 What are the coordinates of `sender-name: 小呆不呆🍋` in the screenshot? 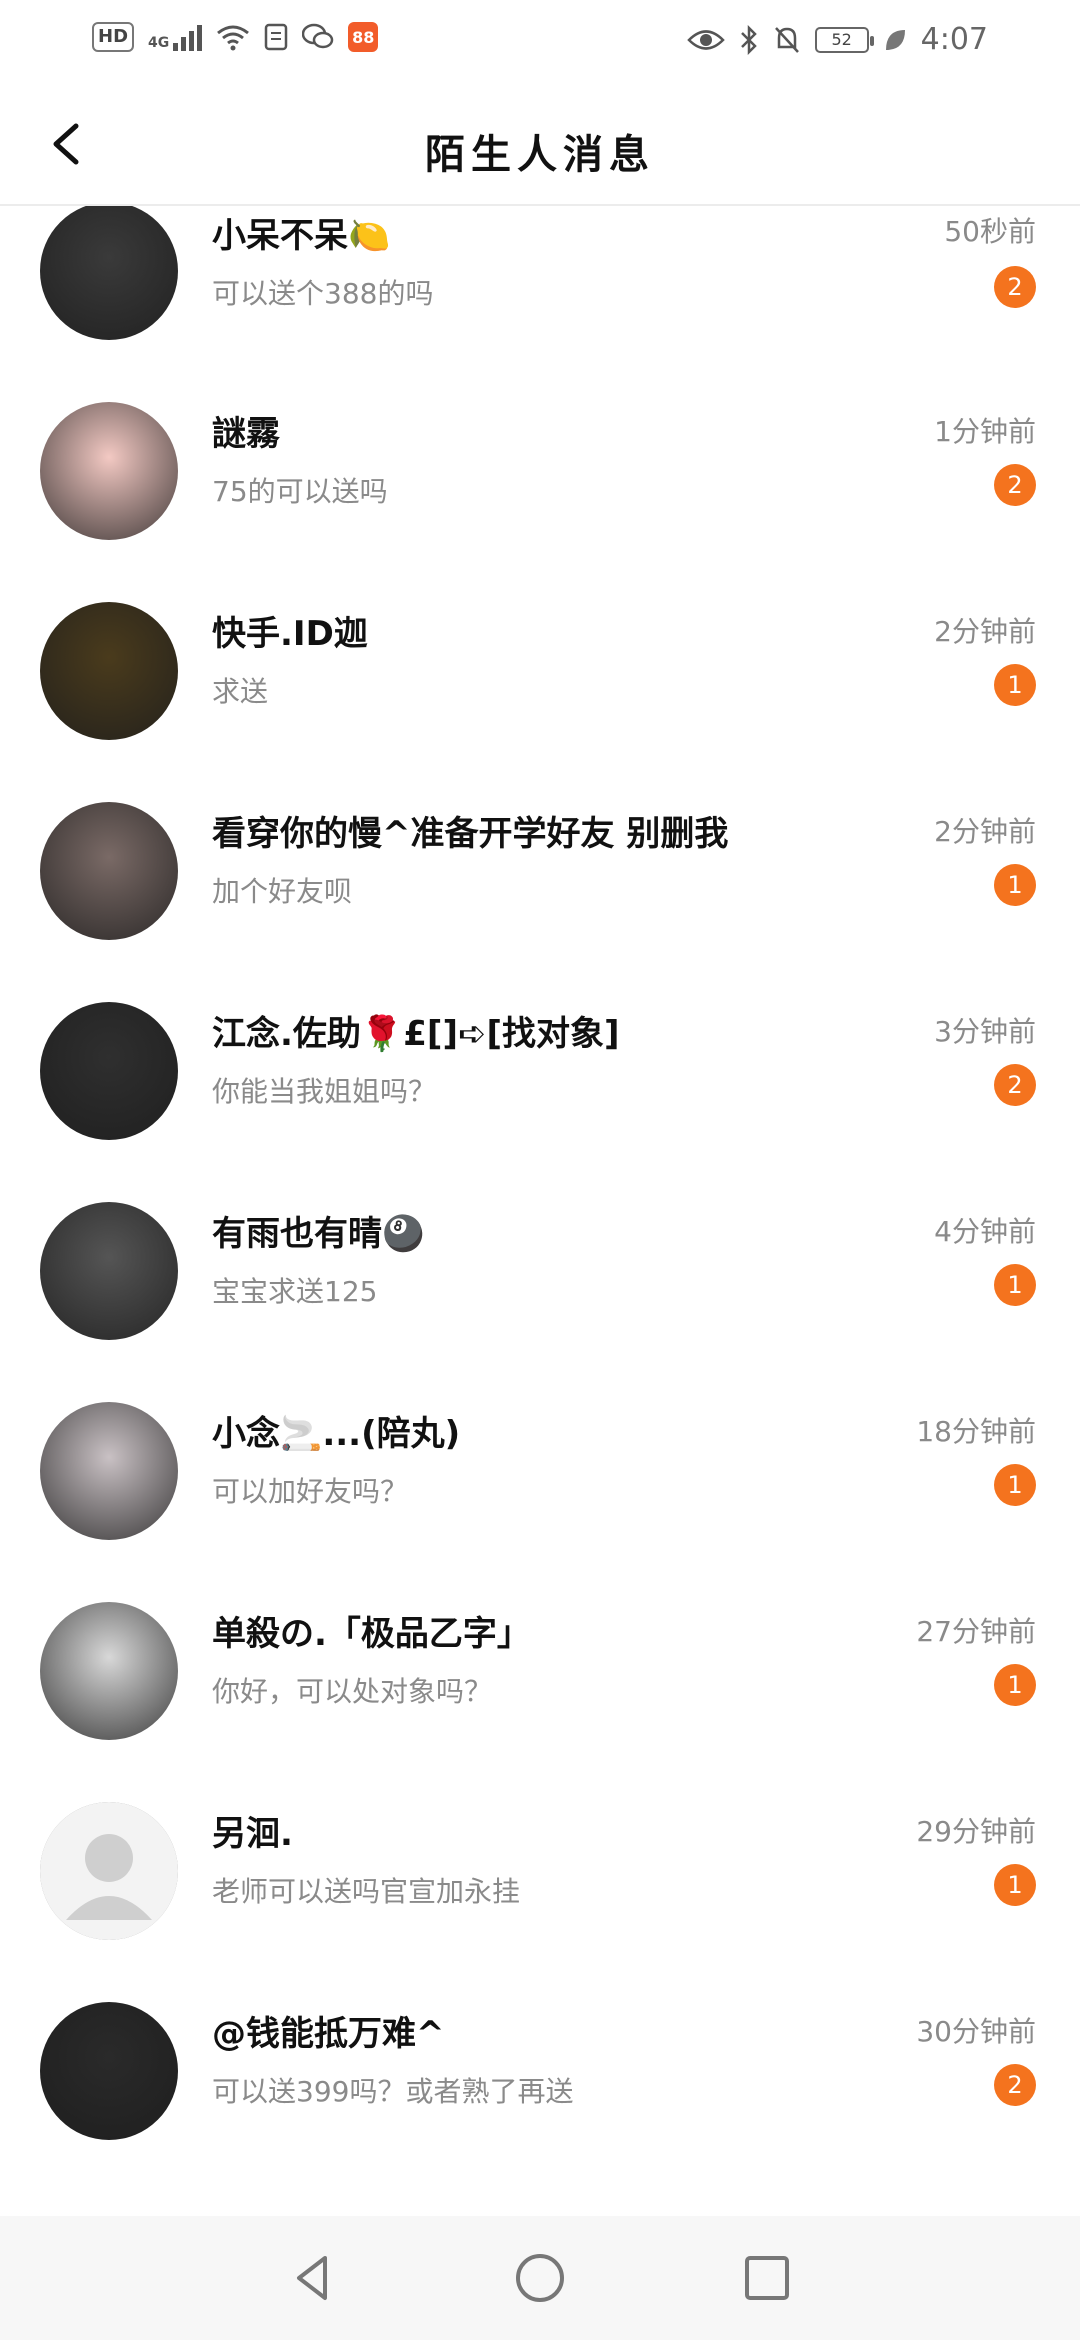 It's located at (301, 236).